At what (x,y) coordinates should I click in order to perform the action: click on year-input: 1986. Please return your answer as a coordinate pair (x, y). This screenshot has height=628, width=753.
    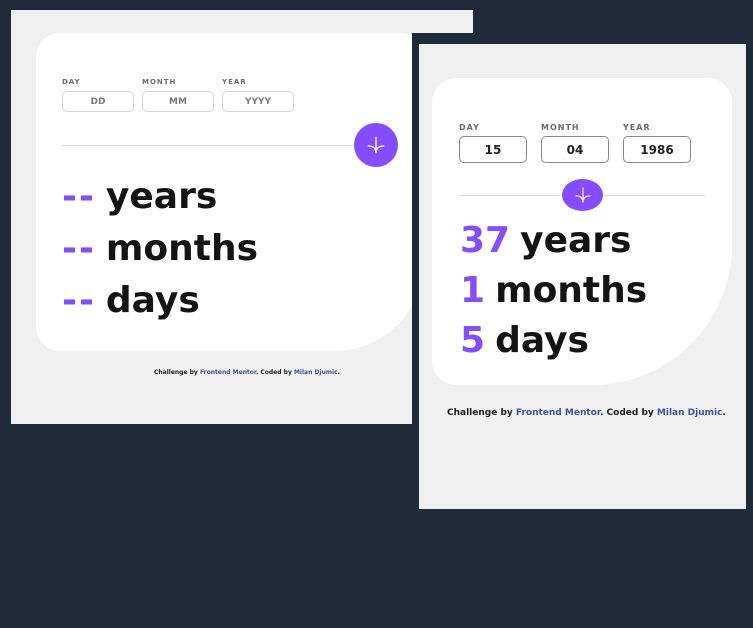
    Looking at the image, I should click on (657, 149).